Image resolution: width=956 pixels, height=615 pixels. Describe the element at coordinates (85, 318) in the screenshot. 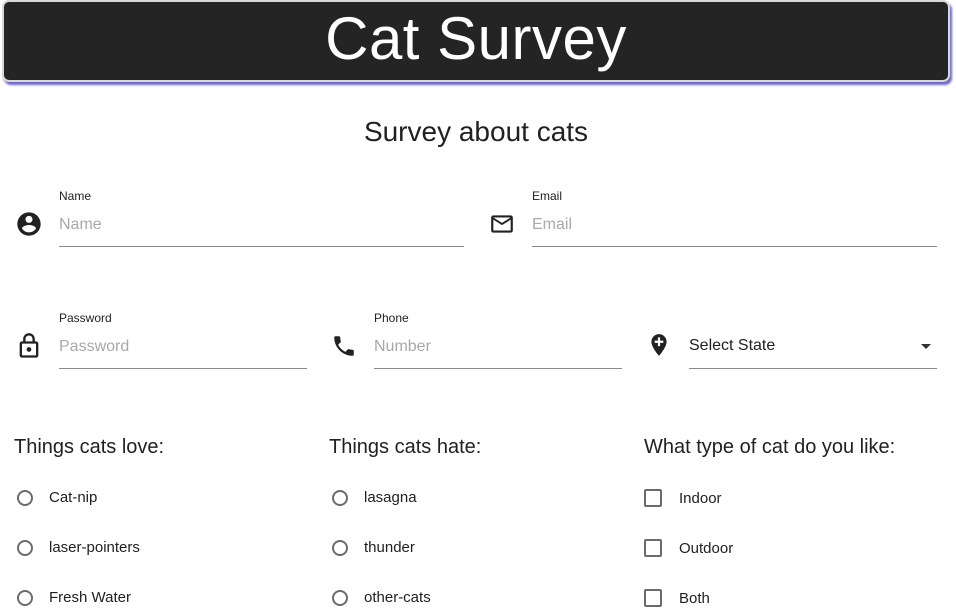

I see `password-label: Password` at that location.